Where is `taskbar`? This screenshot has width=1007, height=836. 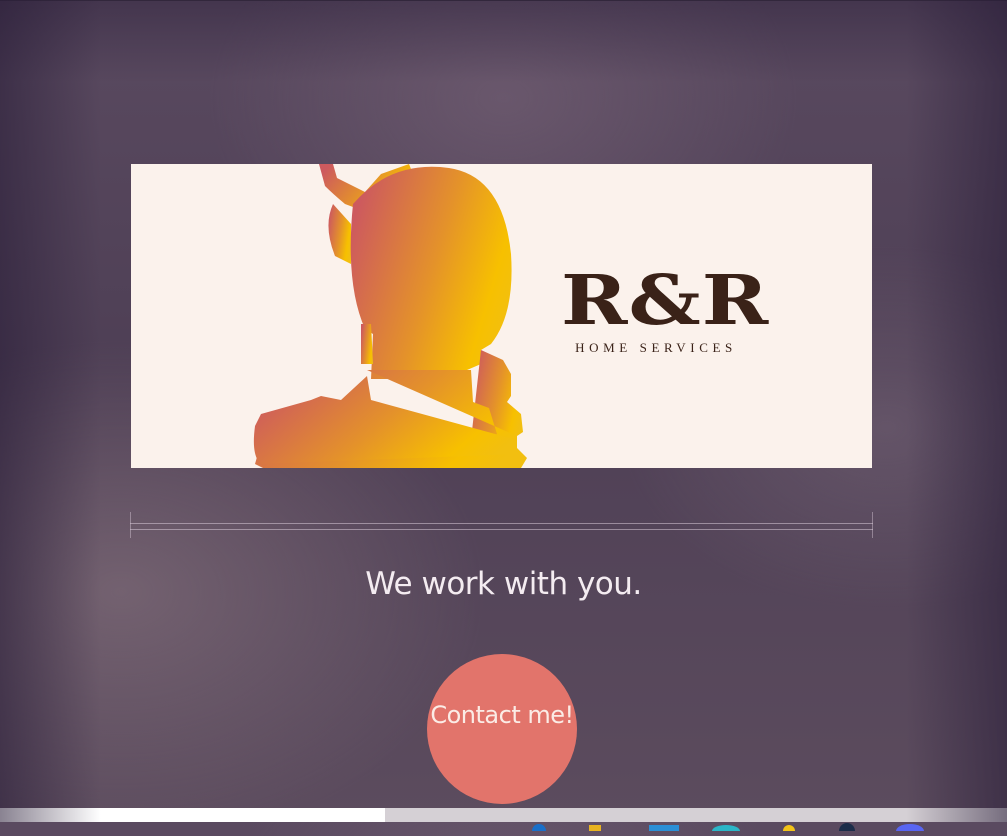
taskbar is located at coordinates (696, 822).